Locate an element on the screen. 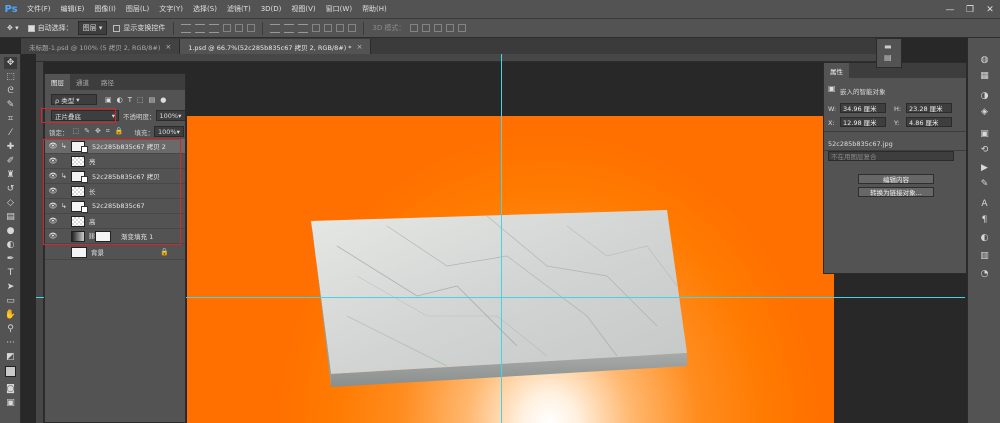 The image size is (1000, 423). opacity-input: 100% ▾ is located at coordinates (170, 115).